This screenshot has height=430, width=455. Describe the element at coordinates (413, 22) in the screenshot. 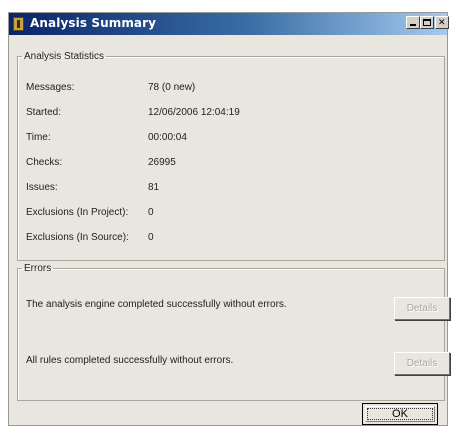

I see `minimize-button` at that location.